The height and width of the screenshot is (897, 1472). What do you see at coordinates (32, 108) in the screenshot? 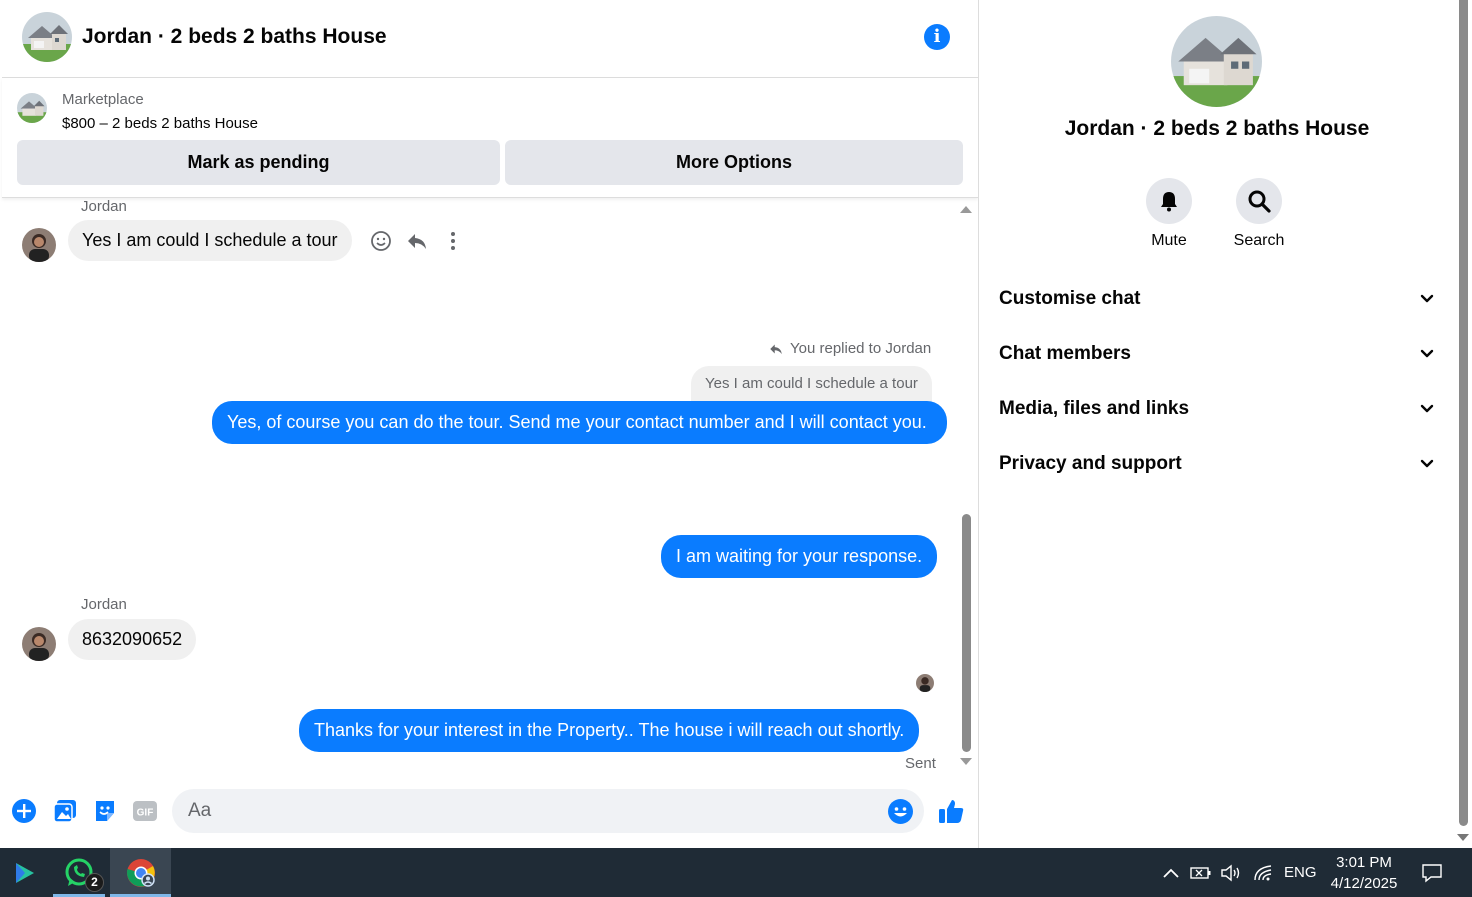
I see `listing-thumbnail` at bounding box center [32, 108].